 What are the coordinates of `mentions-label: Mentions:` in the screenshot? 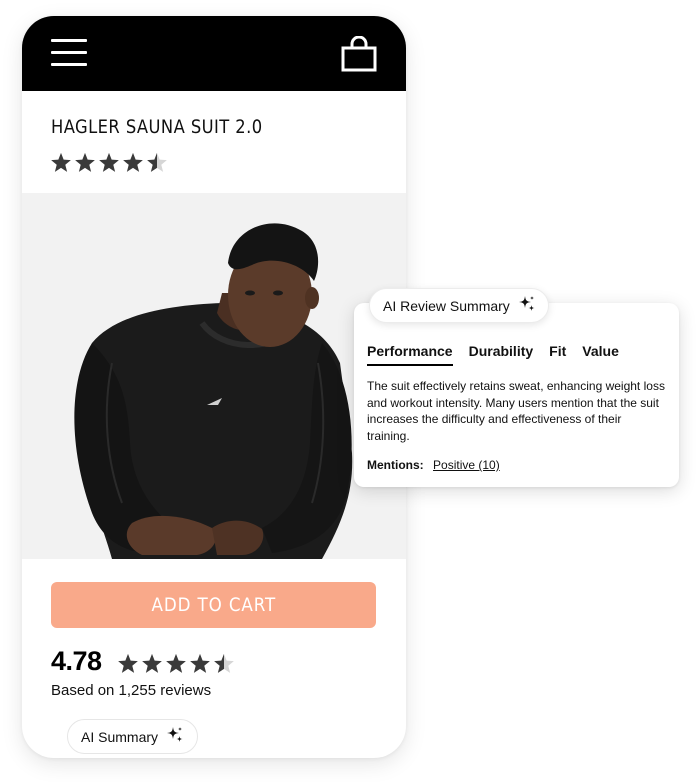 It's located at (395, 465).